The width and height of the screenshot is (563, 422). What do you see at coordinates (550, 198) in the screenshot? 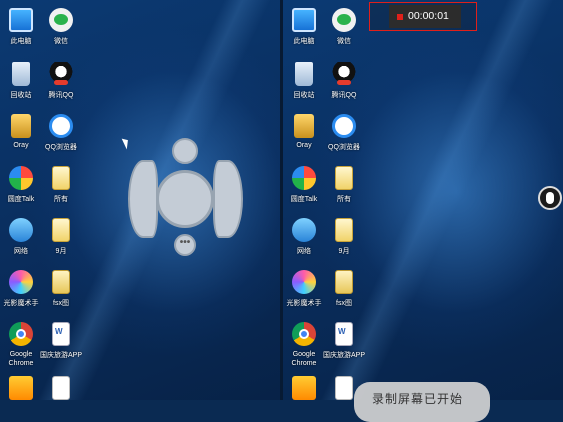
I see `mouse-icon` at bounding box center [550, 198].